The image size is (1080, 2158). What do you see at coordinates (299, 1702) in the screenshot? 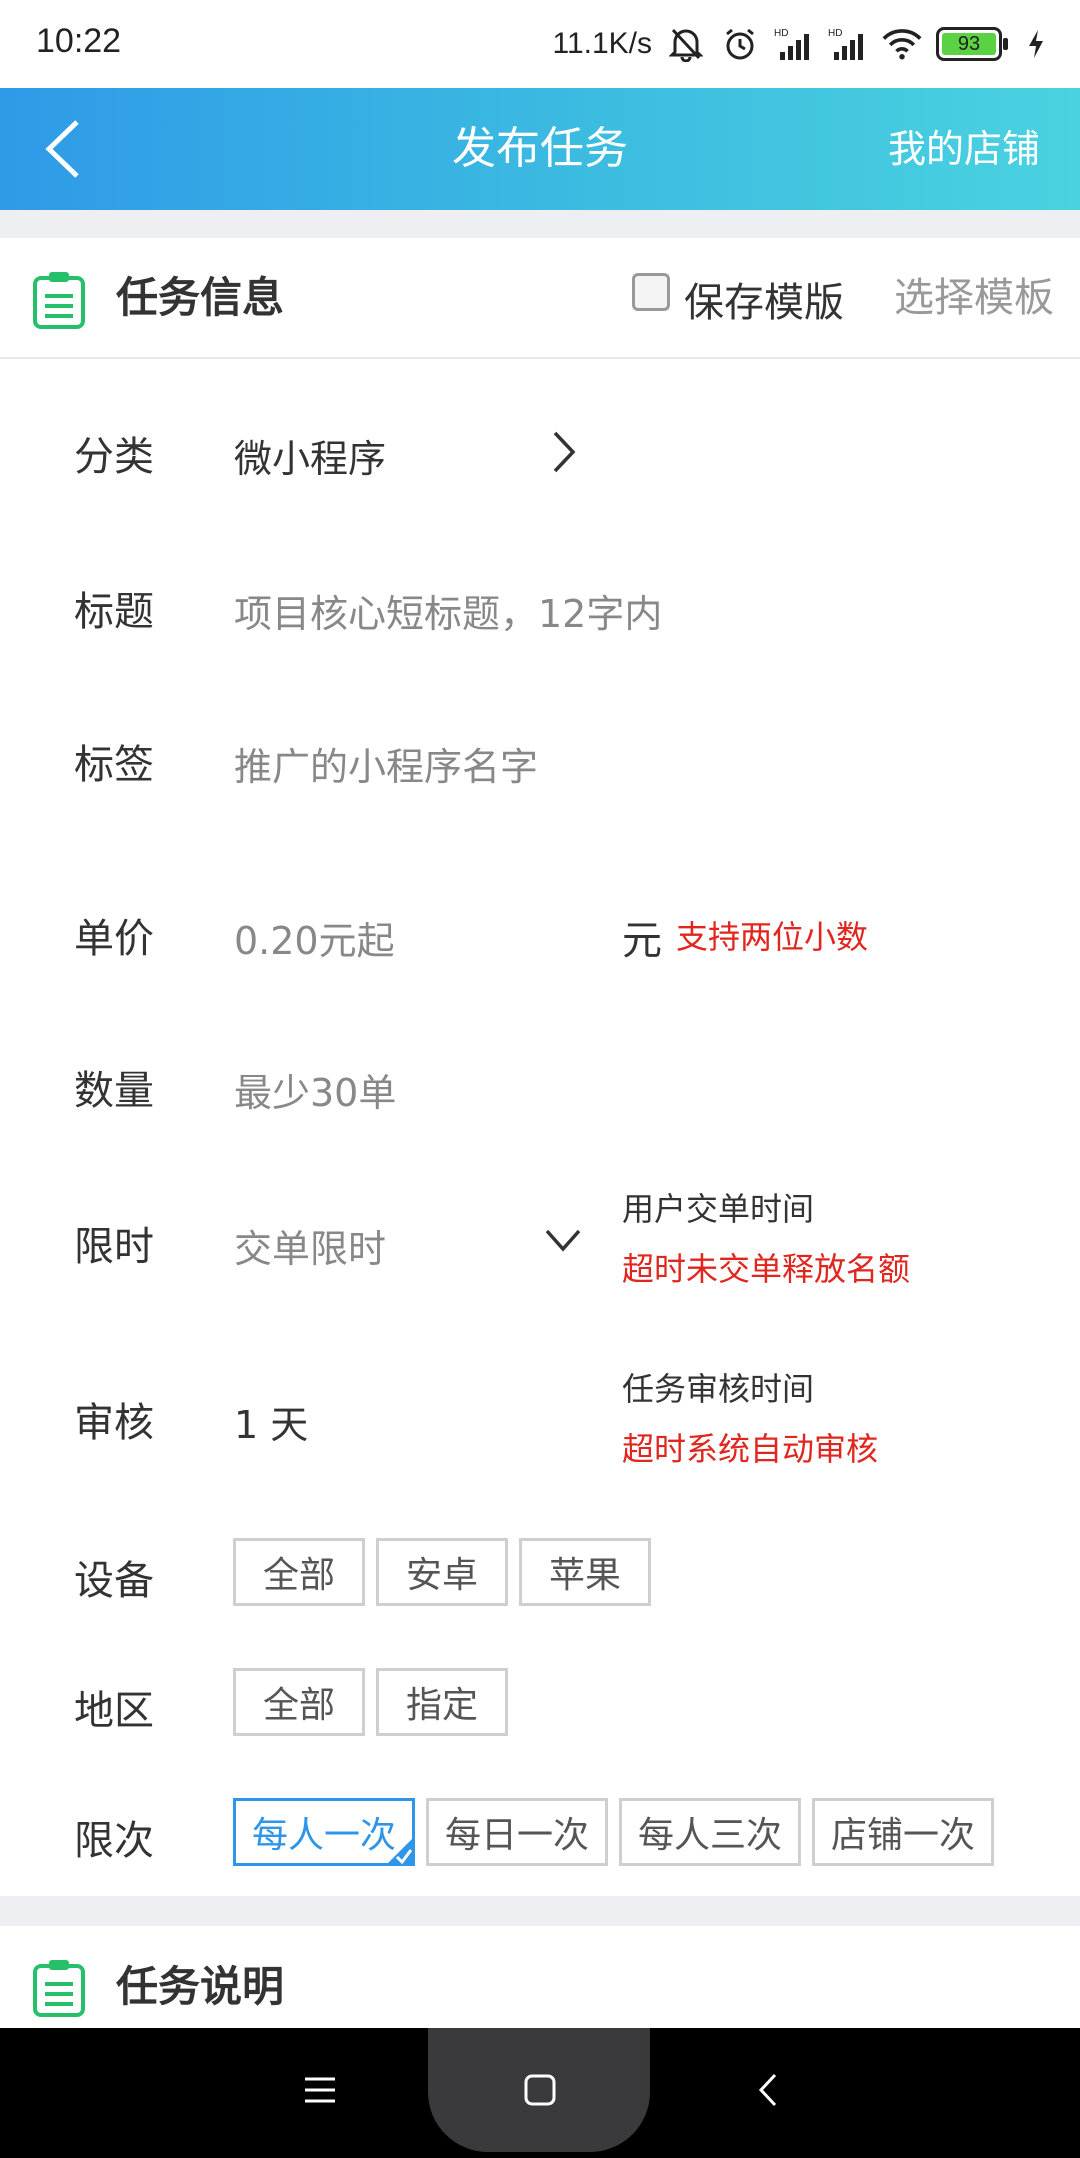
I see `region-option-all: 全部` at bounding box center [299, 1702].